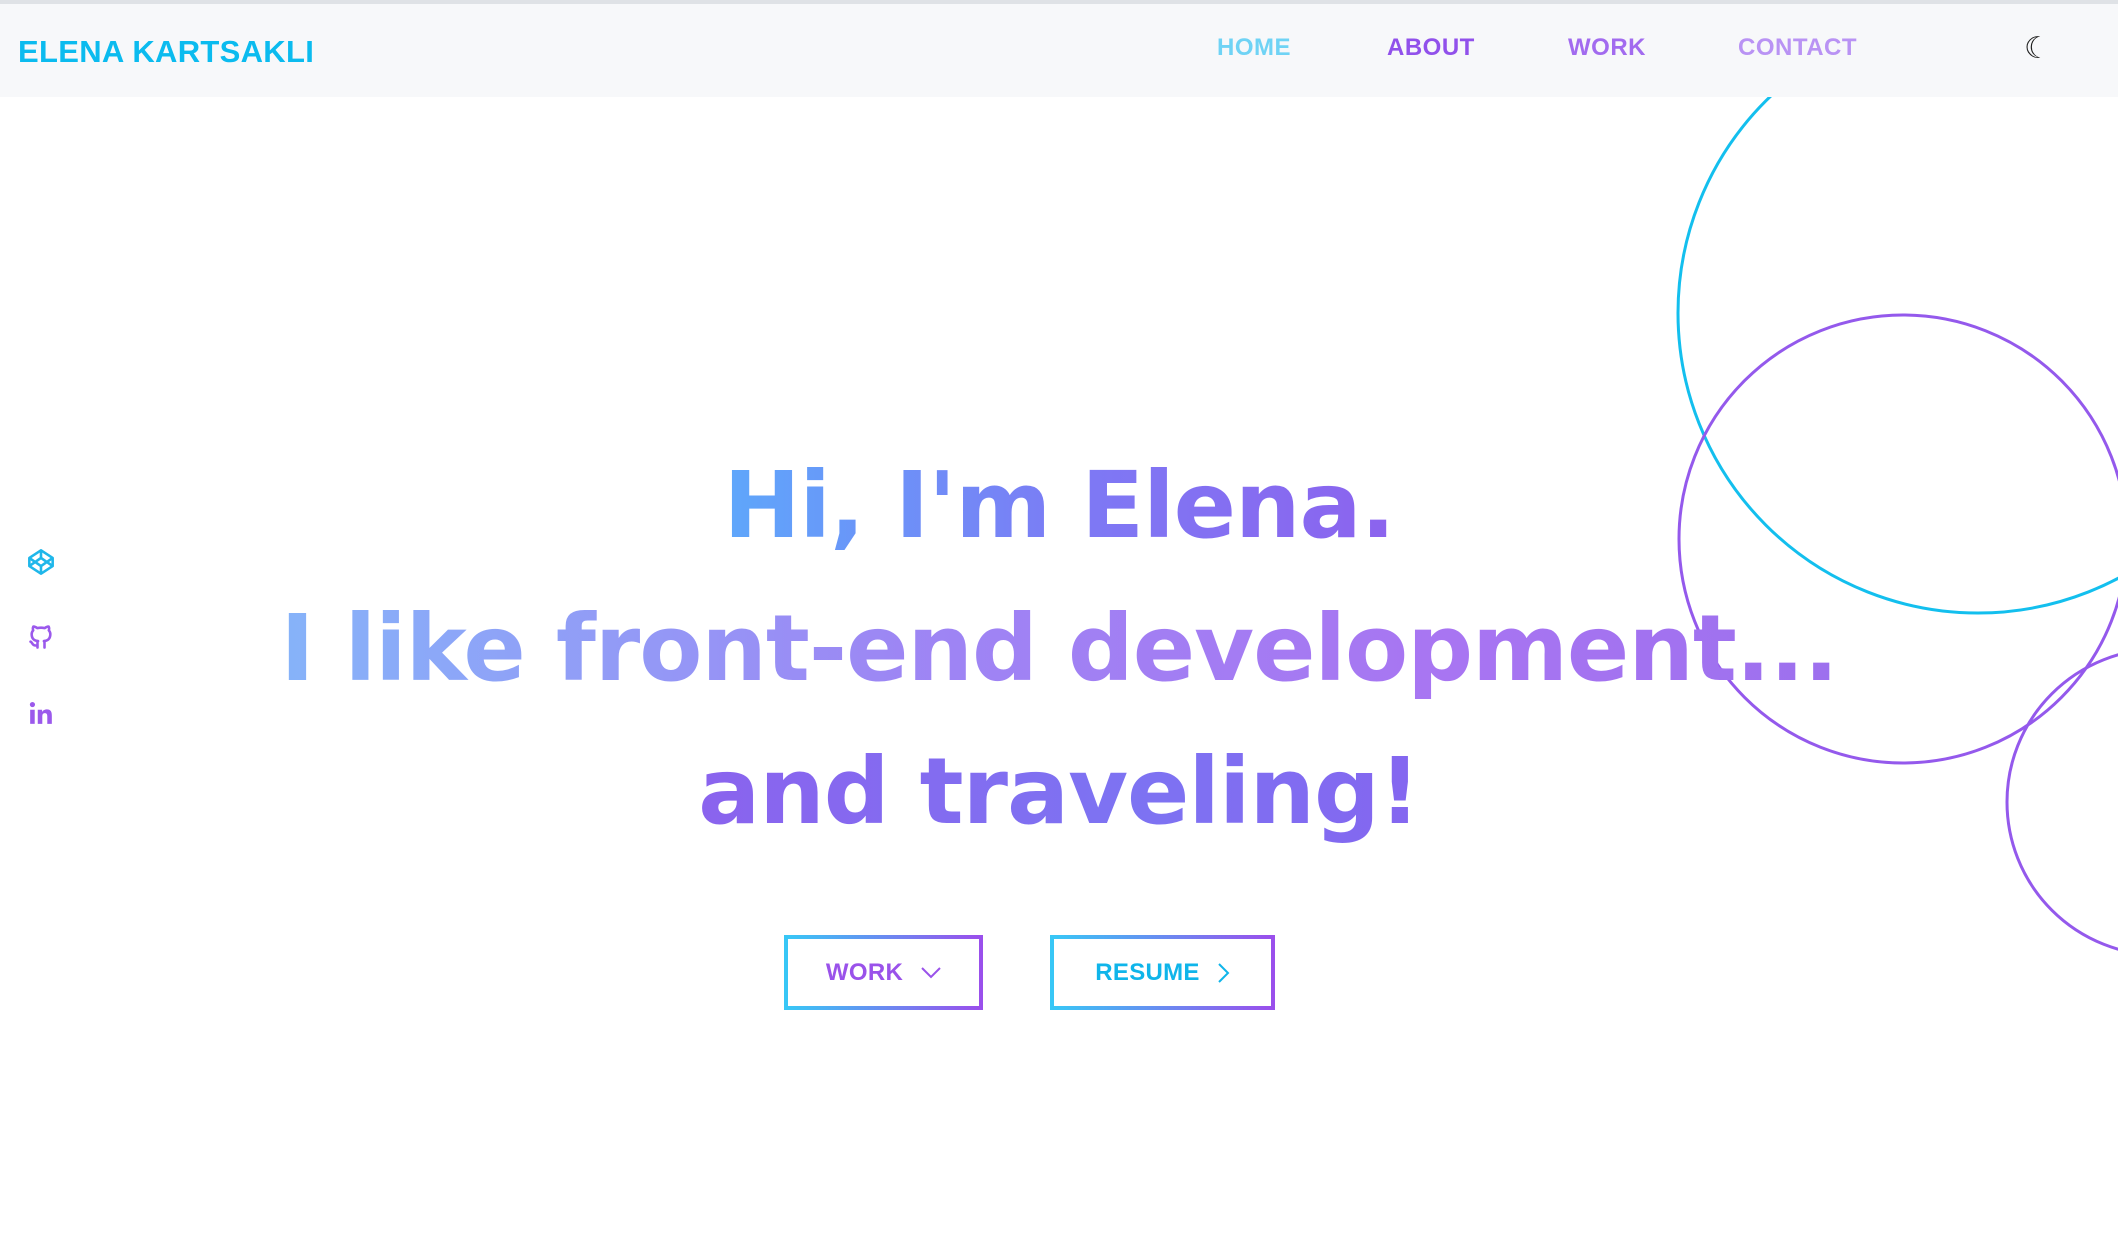 This screenshot has width=2118, height=1257. Describe the element at coordinates (166, 52) in the screenshot. I see `brand-logo: ELENA KARTSAKLI` at that location.